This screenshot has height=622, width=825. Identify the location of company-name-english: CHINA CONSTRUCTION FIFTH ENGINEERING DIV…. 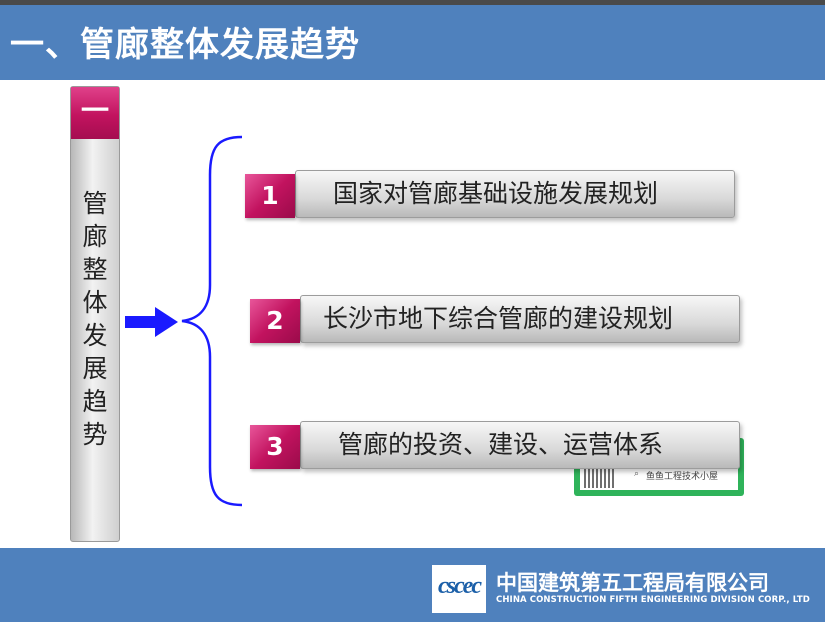
(653, 600).